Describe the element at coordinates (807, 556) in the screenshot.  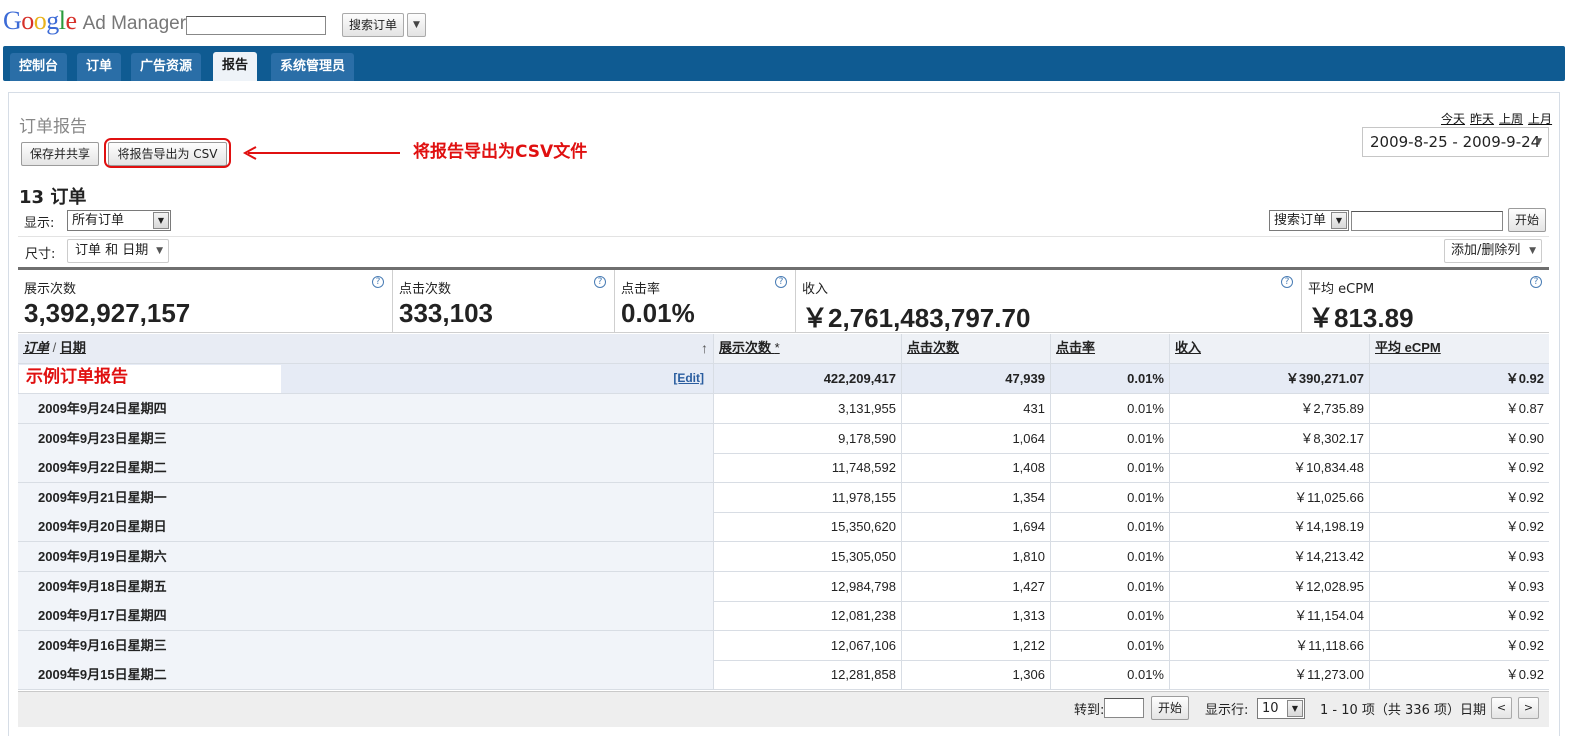
I see `cell-impressions: 15,305,050` at that location.